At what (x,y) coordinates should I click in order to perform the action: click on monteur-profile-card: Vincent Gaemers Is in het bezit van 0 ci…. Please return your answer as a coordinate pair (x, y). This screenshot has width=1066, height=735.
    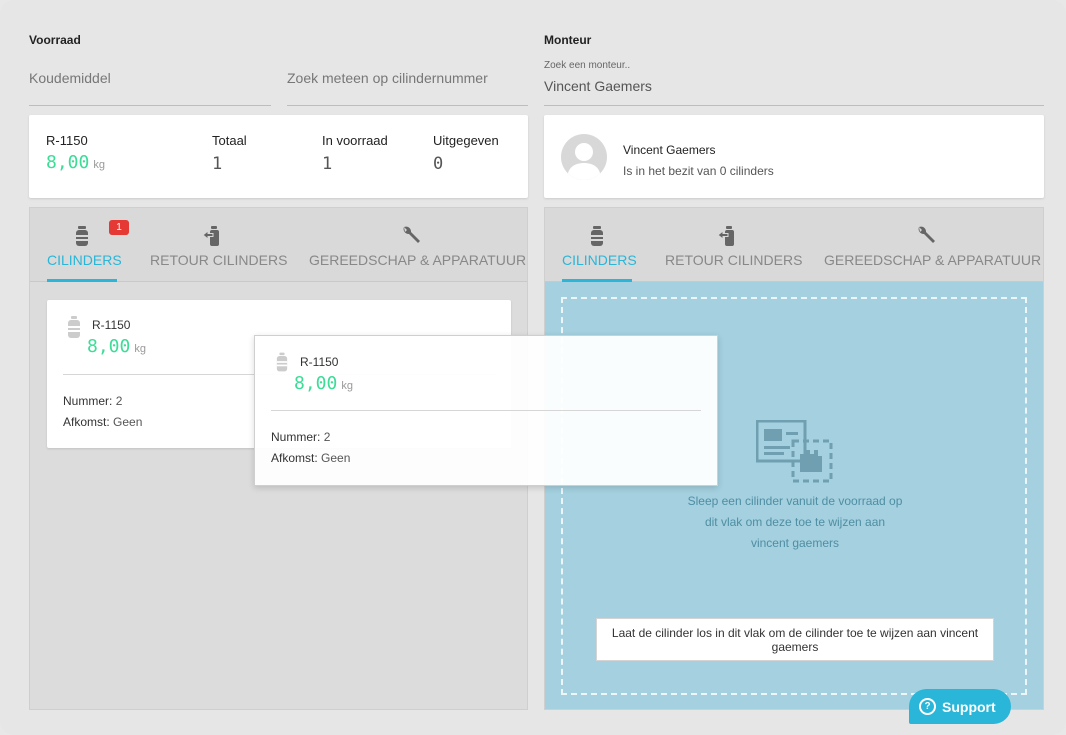
    Looking at the image, I should click on (794, 156).